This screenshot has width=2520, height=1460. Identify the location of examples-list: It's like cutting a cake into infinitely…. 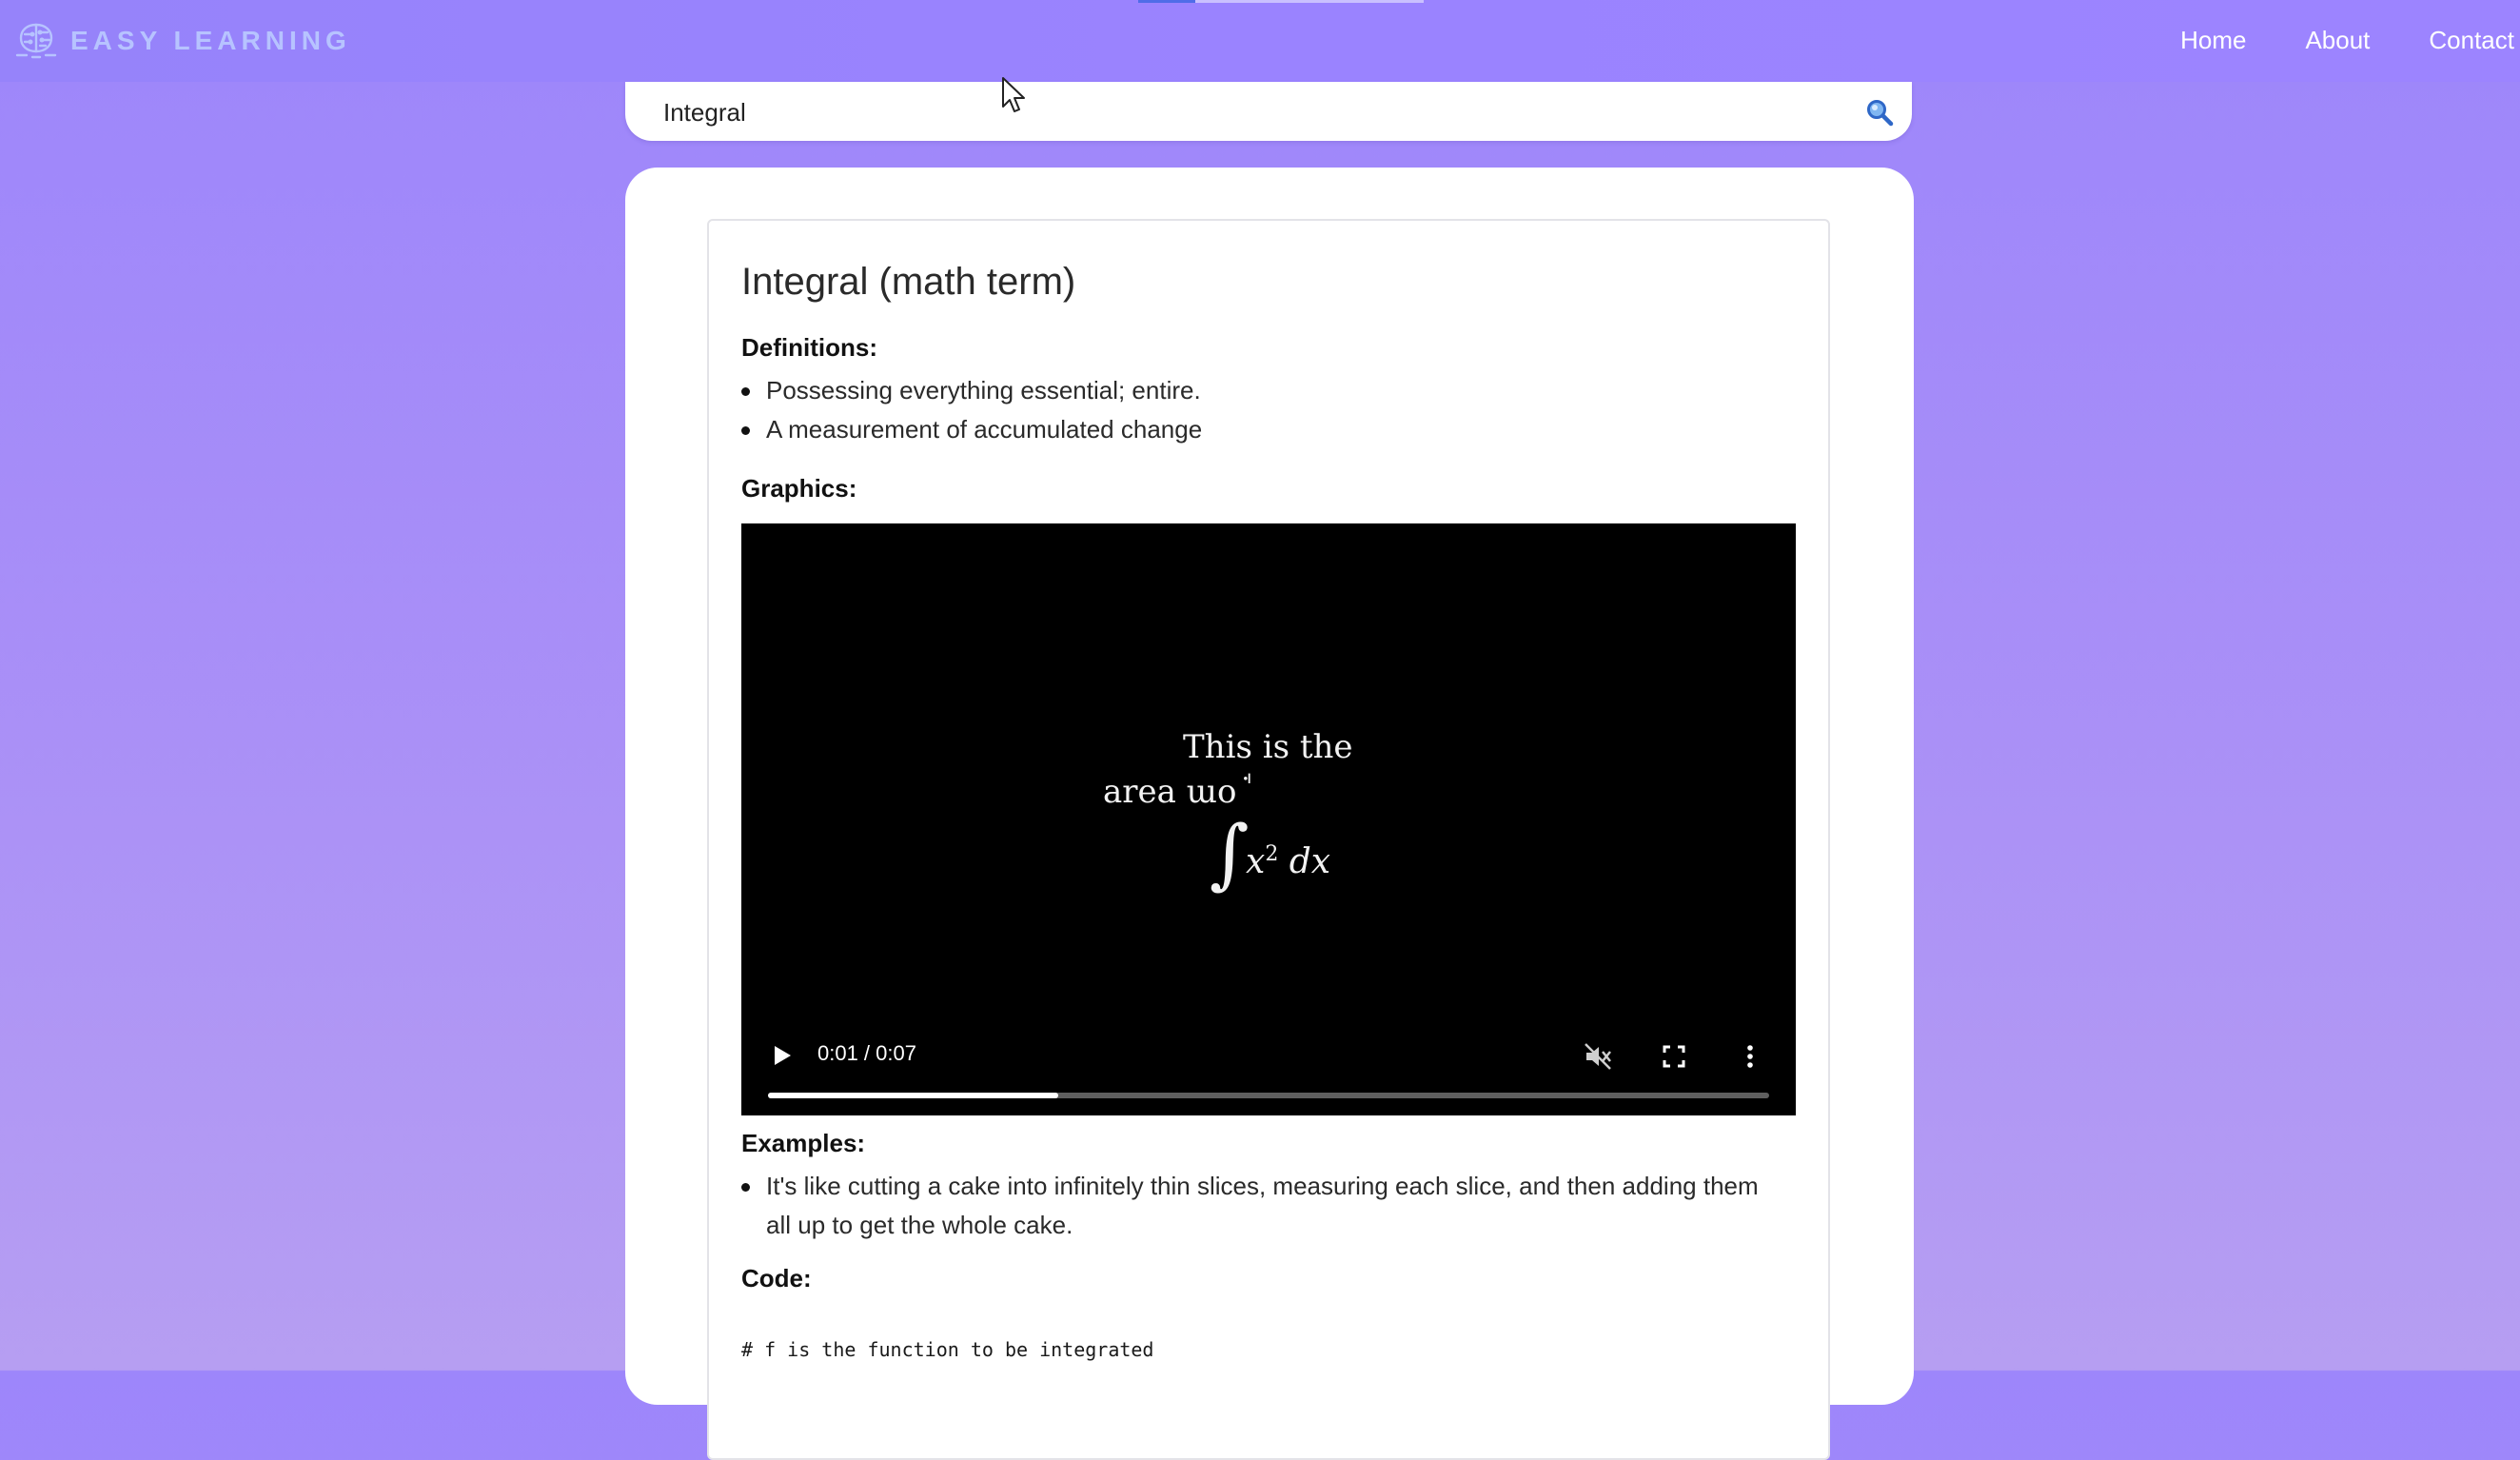
(1258, 1206).